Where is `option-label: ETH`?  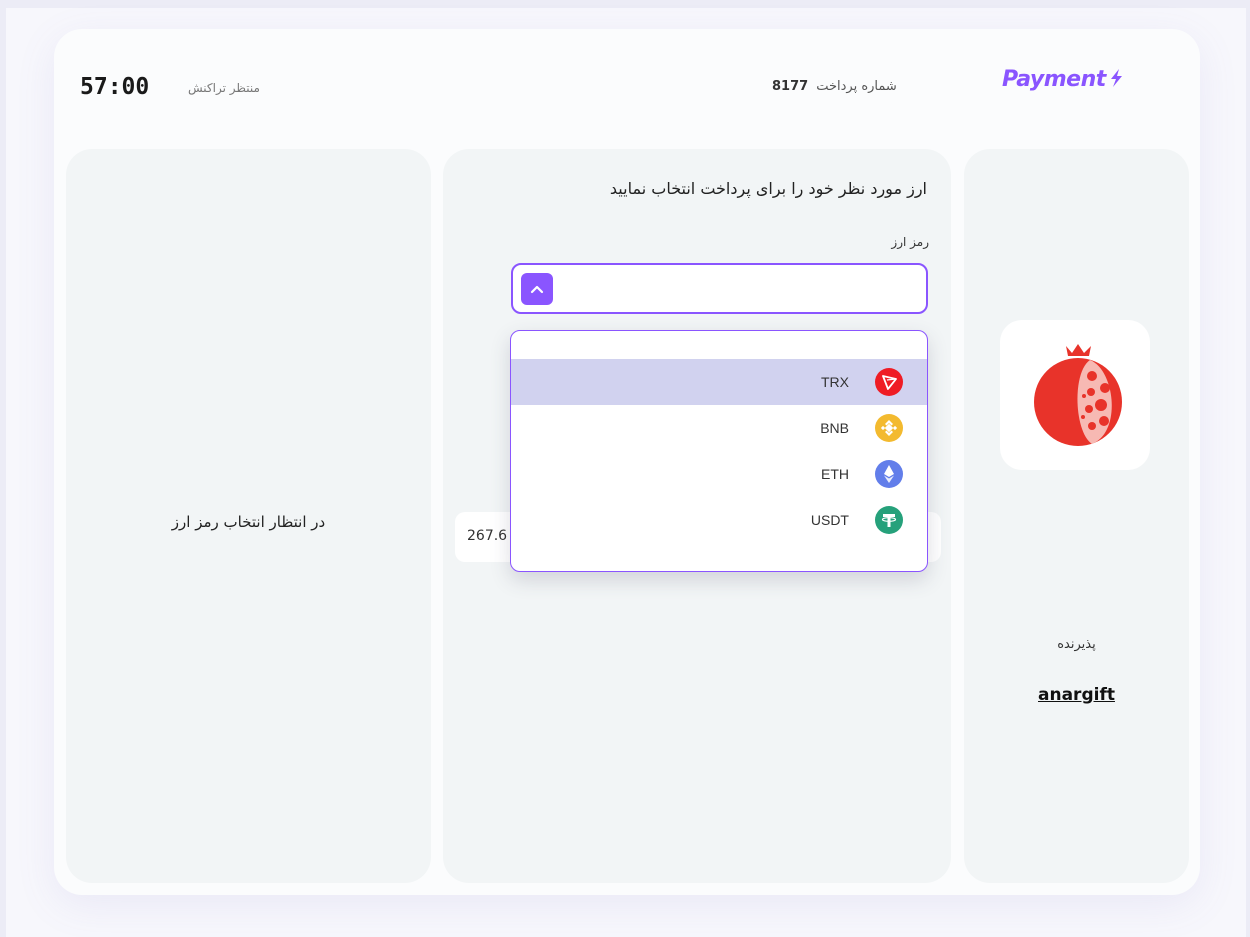
option-label: ETH is located at coordinates (835, 474).